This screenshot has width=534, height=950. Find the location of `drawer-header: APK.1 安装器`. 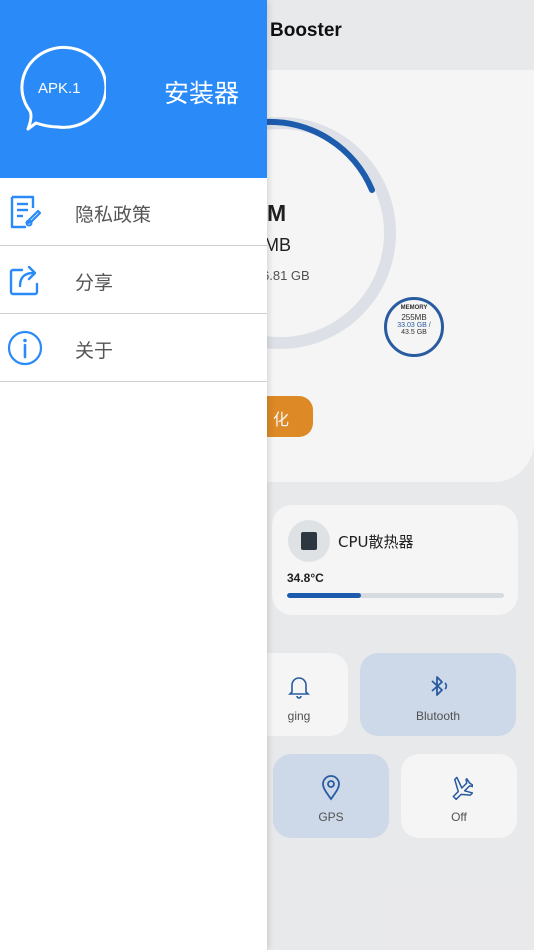

drawer-header: APK.1 安装器 is located at coordinates (133, 89).